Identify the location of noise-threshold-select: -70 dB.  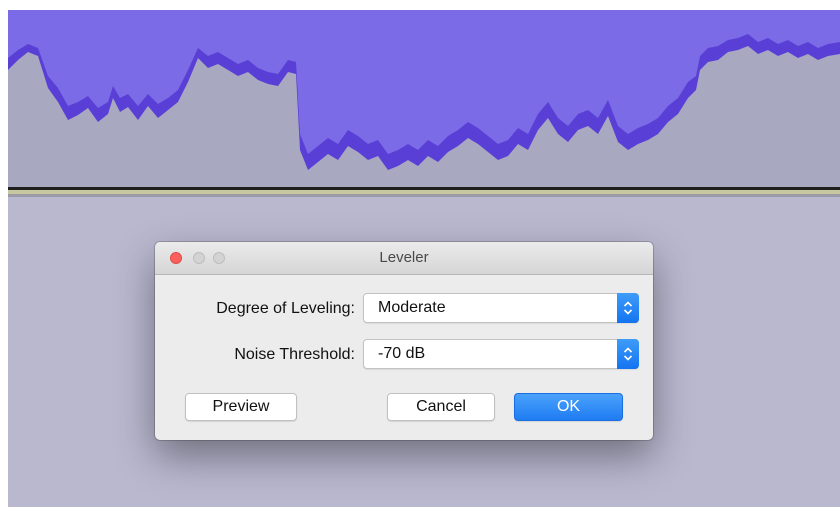
(501, 354).